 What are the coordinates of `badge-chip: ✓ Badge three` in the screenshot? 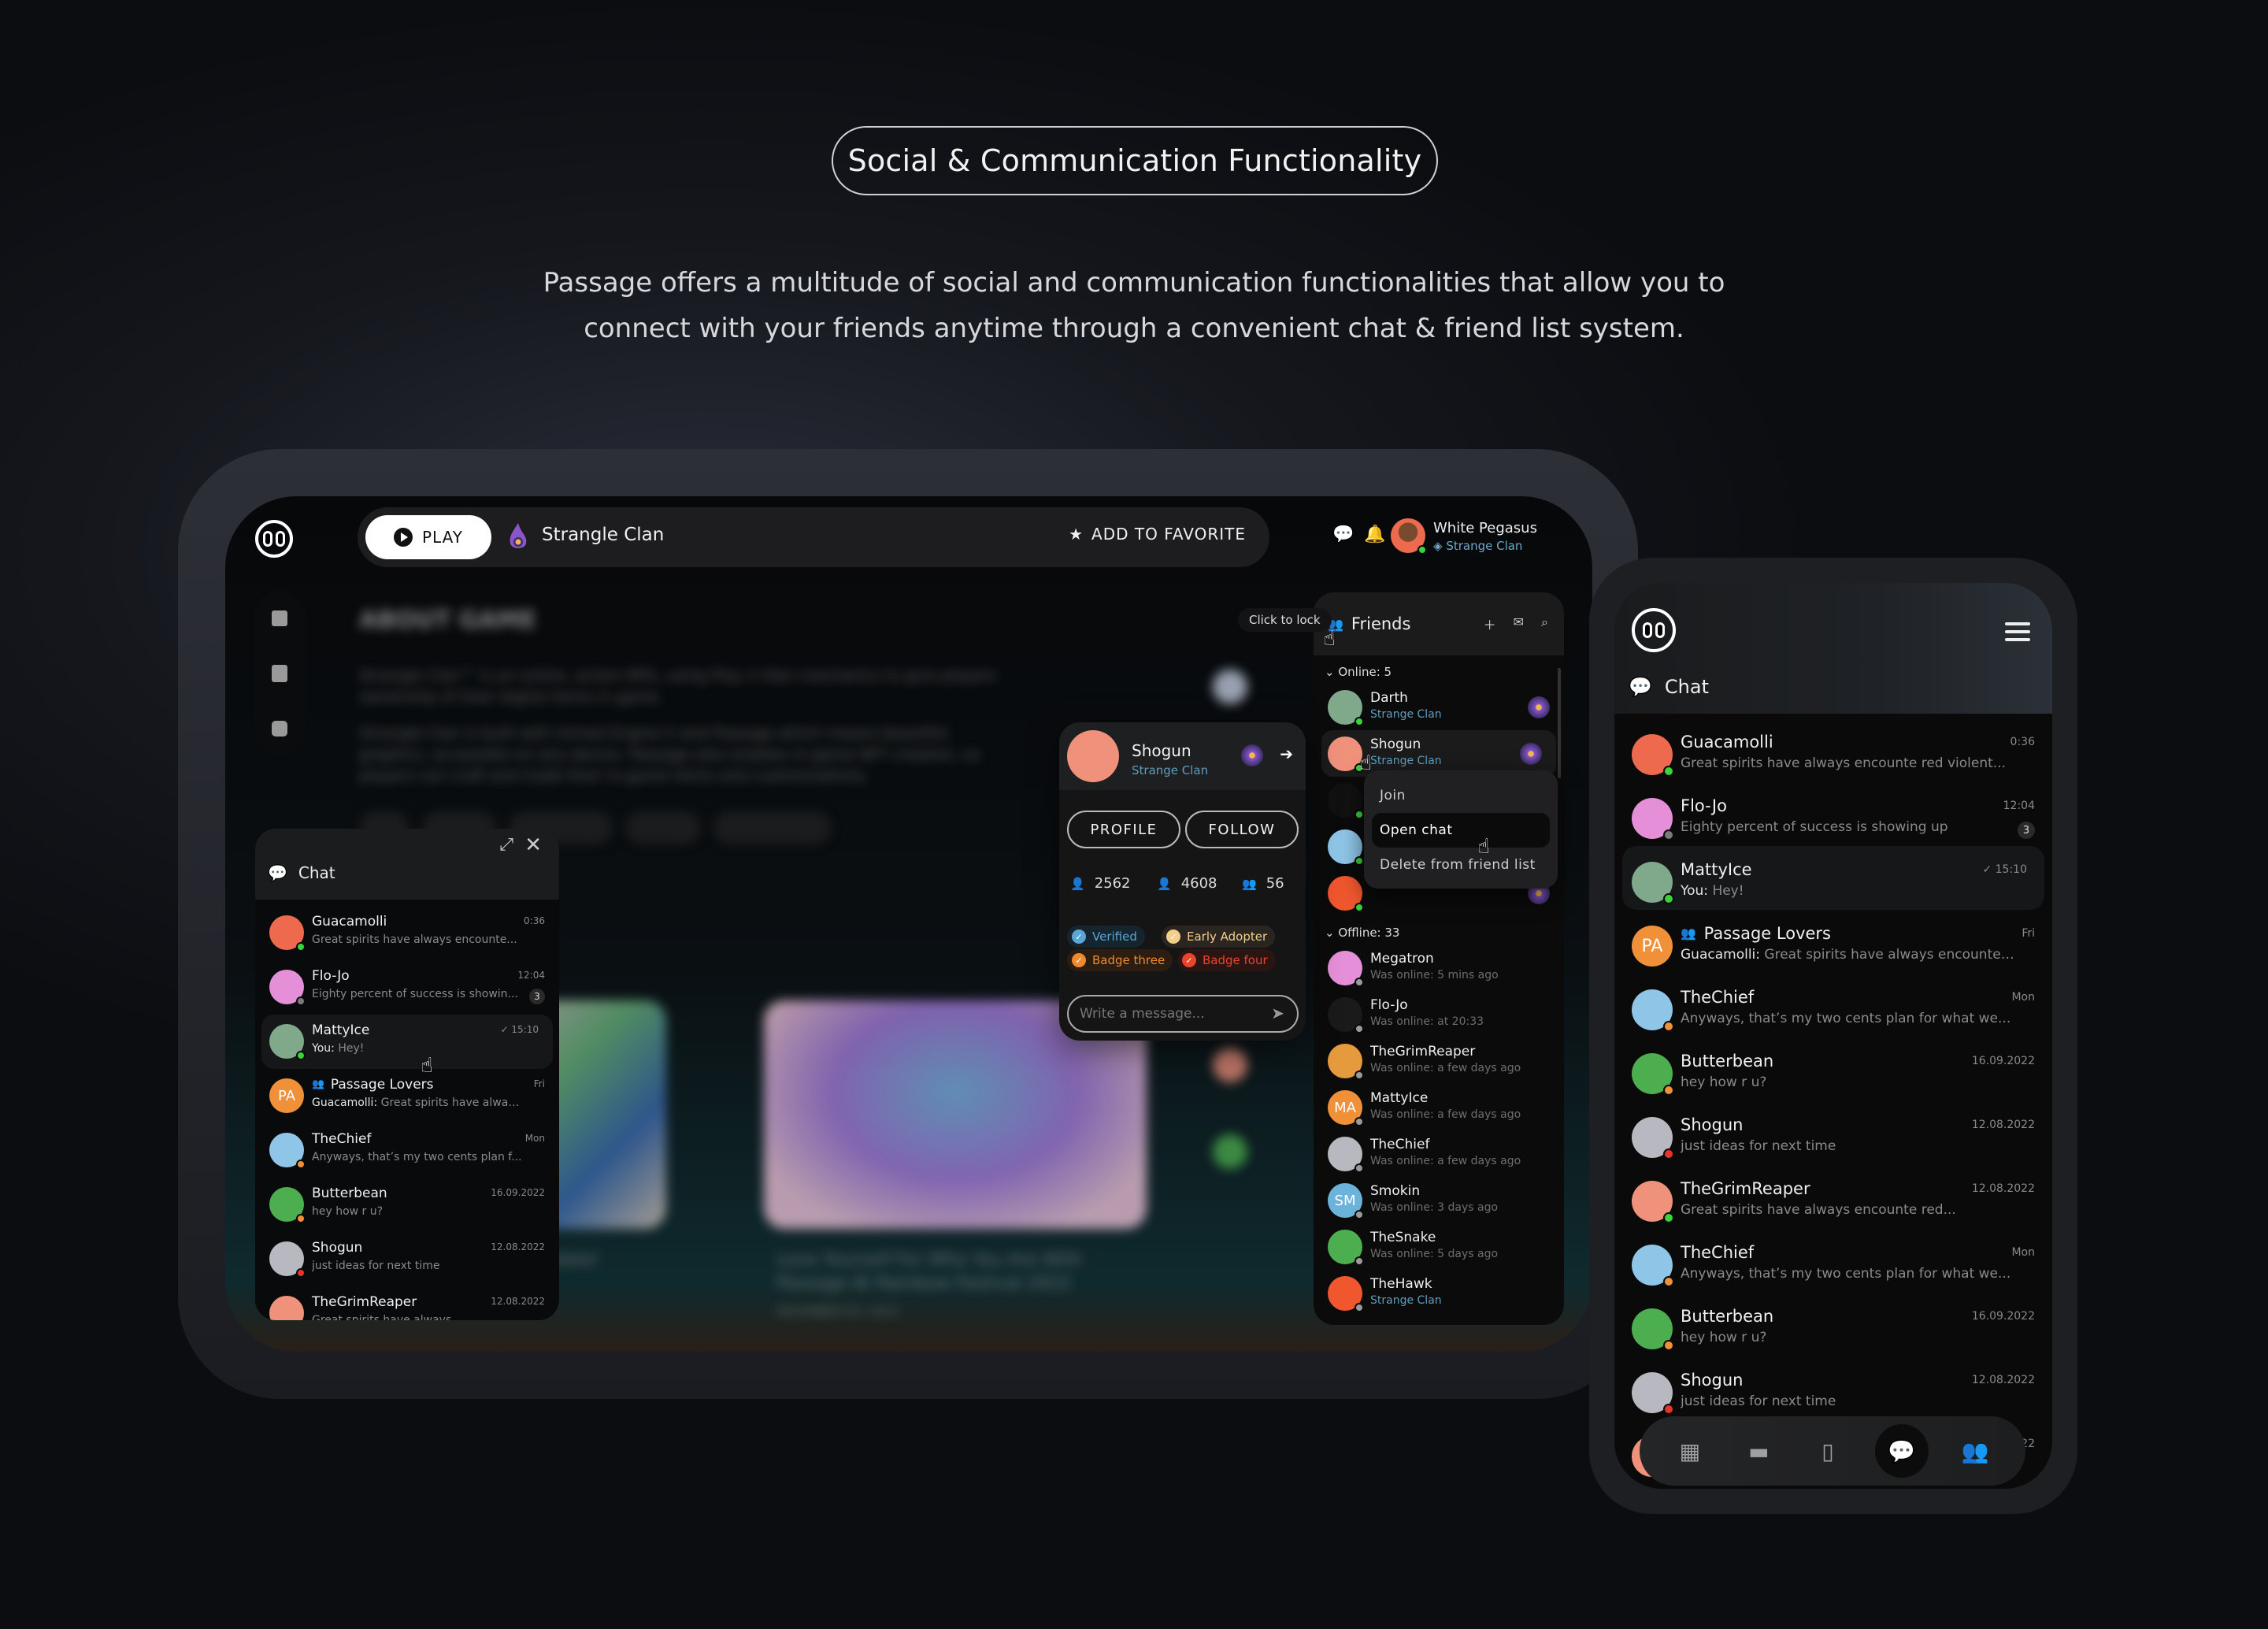 It's located at (1120, 960).